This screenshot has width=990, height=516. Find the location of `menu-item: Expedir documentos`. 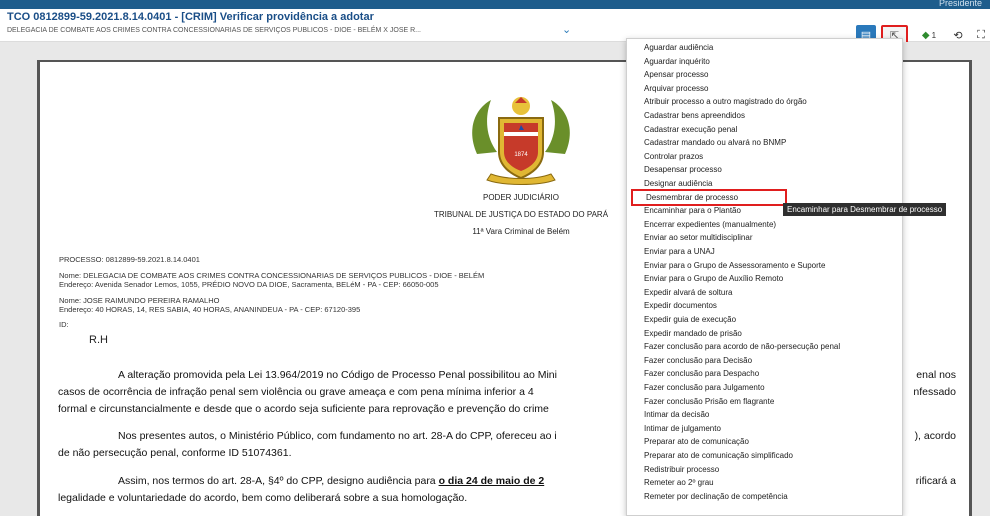

menu-item: Expedir documentos is located at coordinates (764, 305).